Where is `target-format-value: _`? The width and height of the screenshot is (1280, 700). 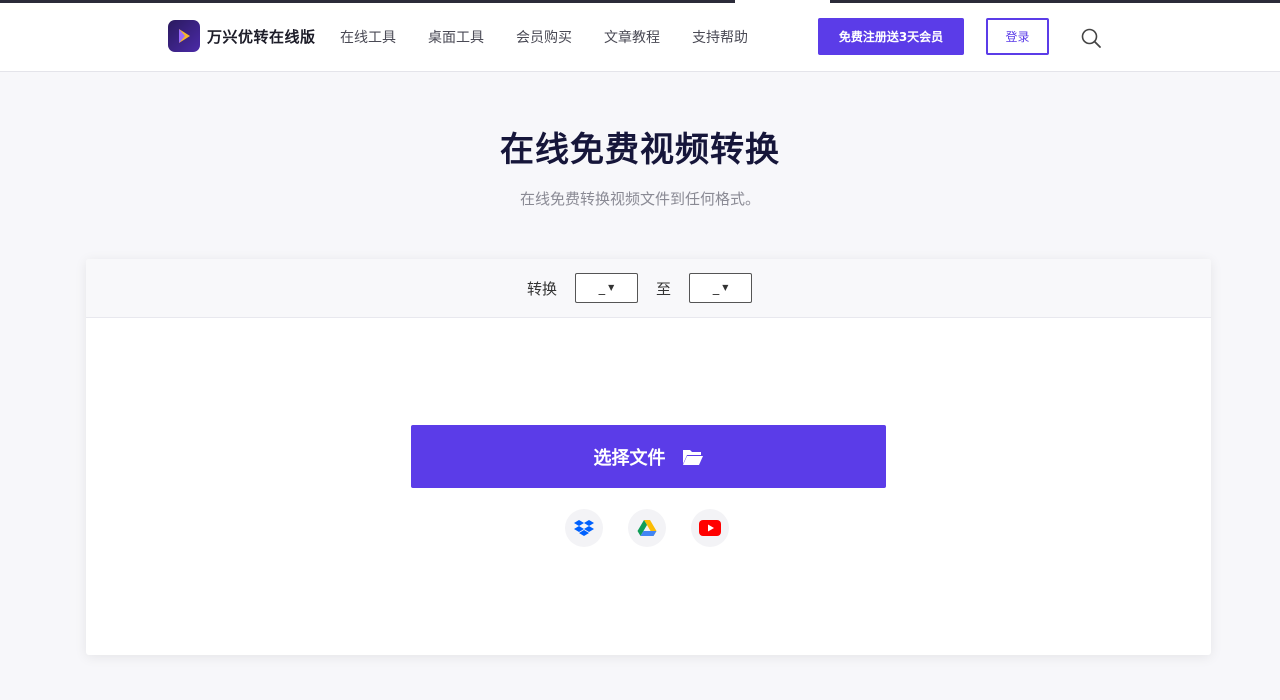 target-format-value: _ is located at coordinates (716, 288).